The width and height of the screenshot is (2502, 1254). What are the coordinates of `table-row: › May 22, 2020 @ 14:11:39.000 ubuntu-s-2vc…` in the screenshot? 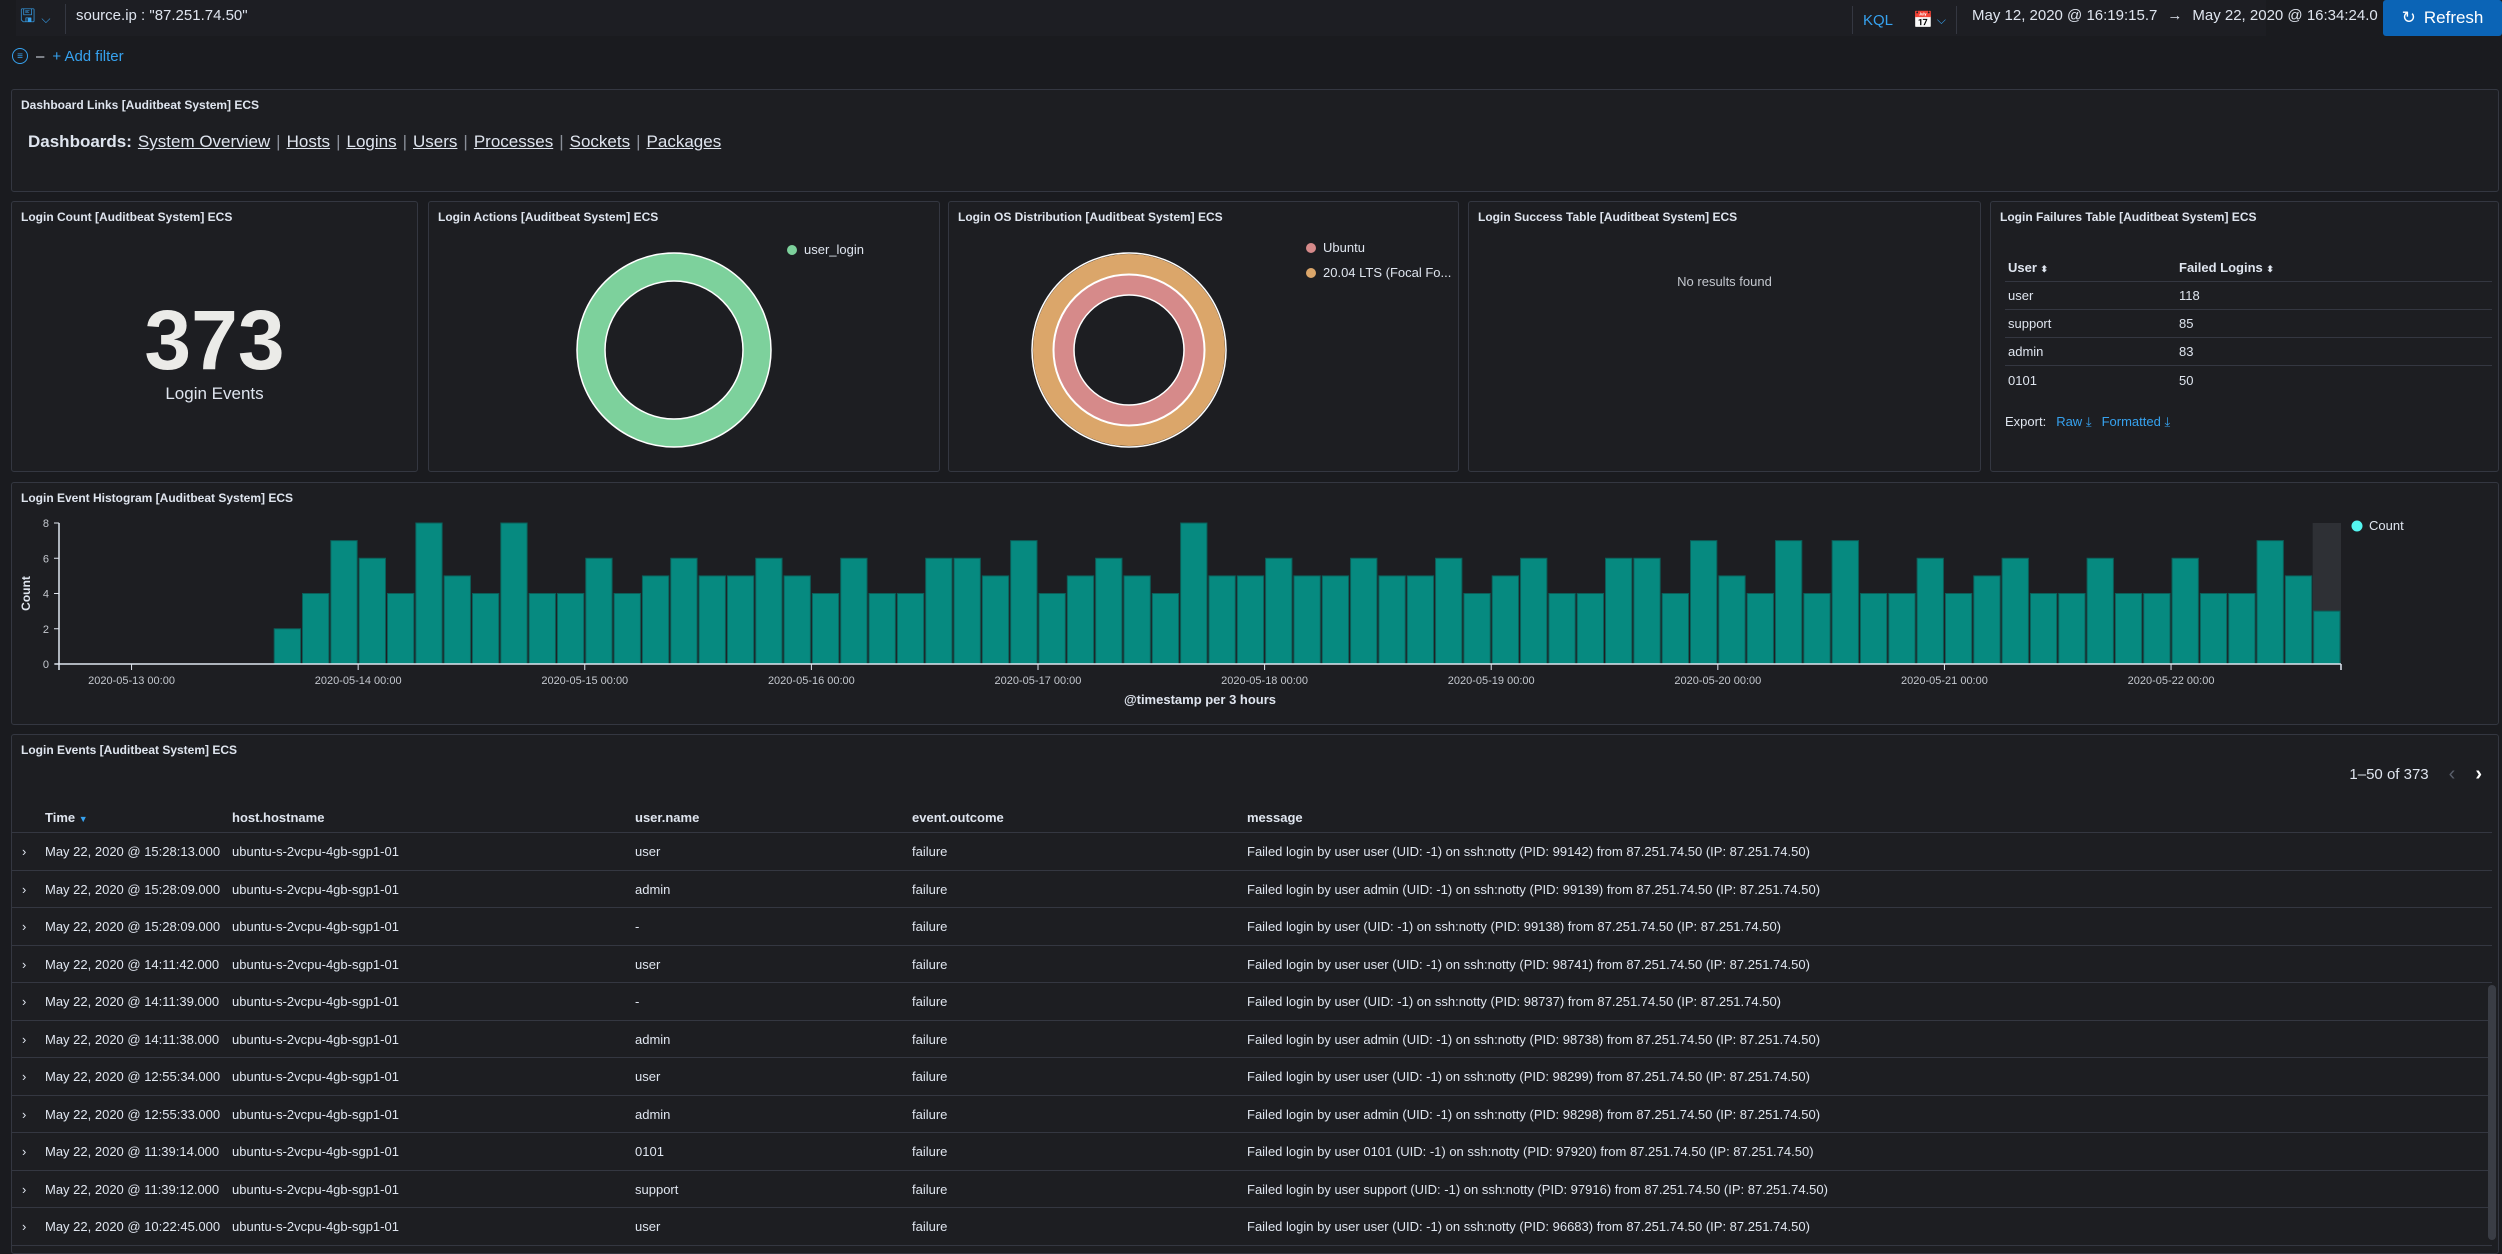 It's located at (1252, 1002).